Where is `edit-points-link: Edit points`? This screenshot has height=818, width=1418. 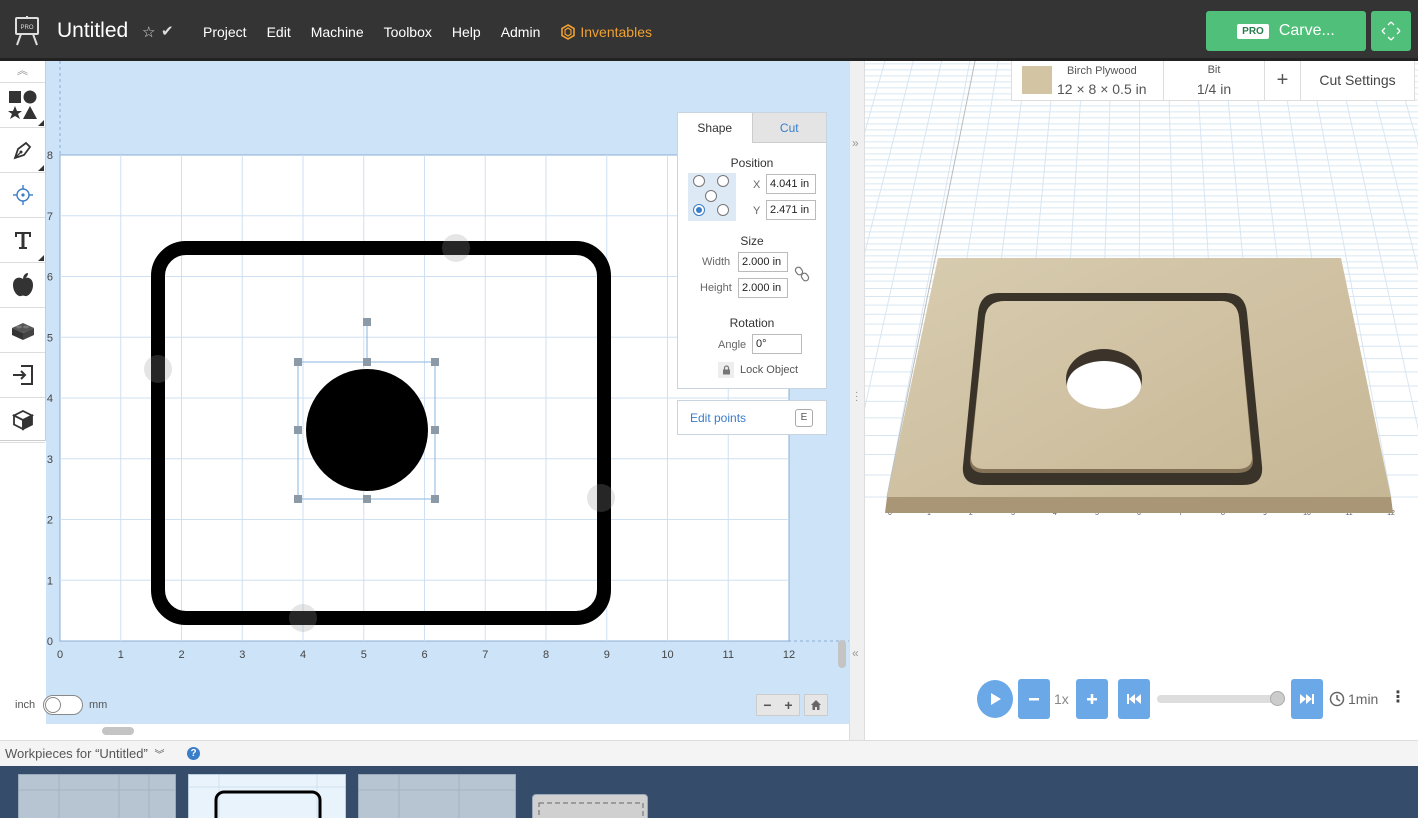
edit-points-link: Edit points is located at coordinates (718, 418).